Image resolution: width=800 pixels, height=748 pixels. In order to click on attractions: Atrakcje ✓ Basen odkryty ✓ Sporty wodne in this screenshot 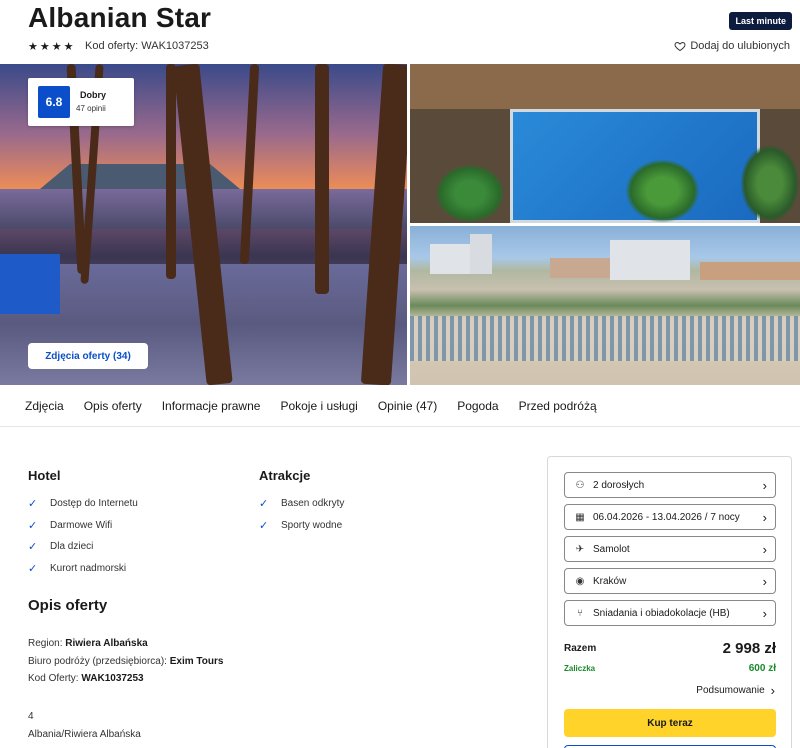, I will do `click(301, 502)`.